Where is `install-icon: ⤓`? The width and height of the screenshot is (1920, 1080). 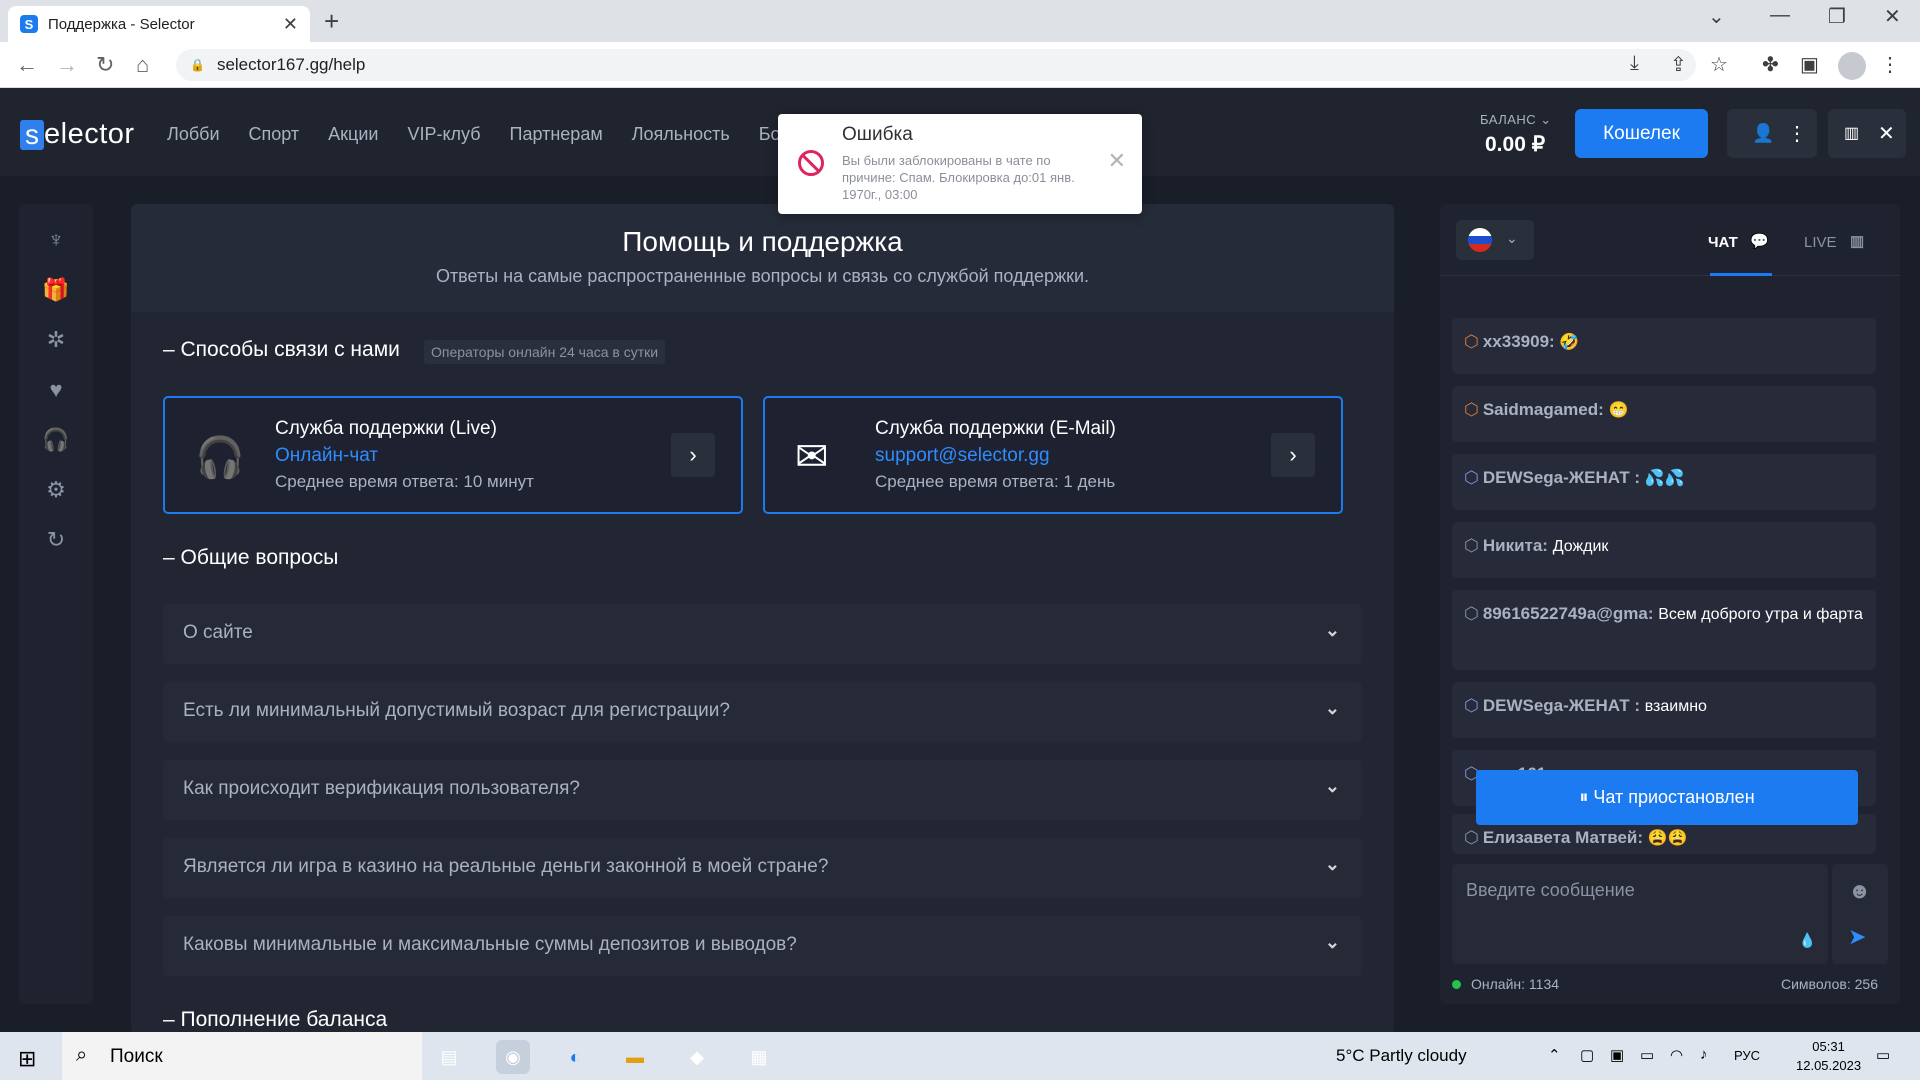
install-icon: ⤓ is located at coordinates (1634, 63).